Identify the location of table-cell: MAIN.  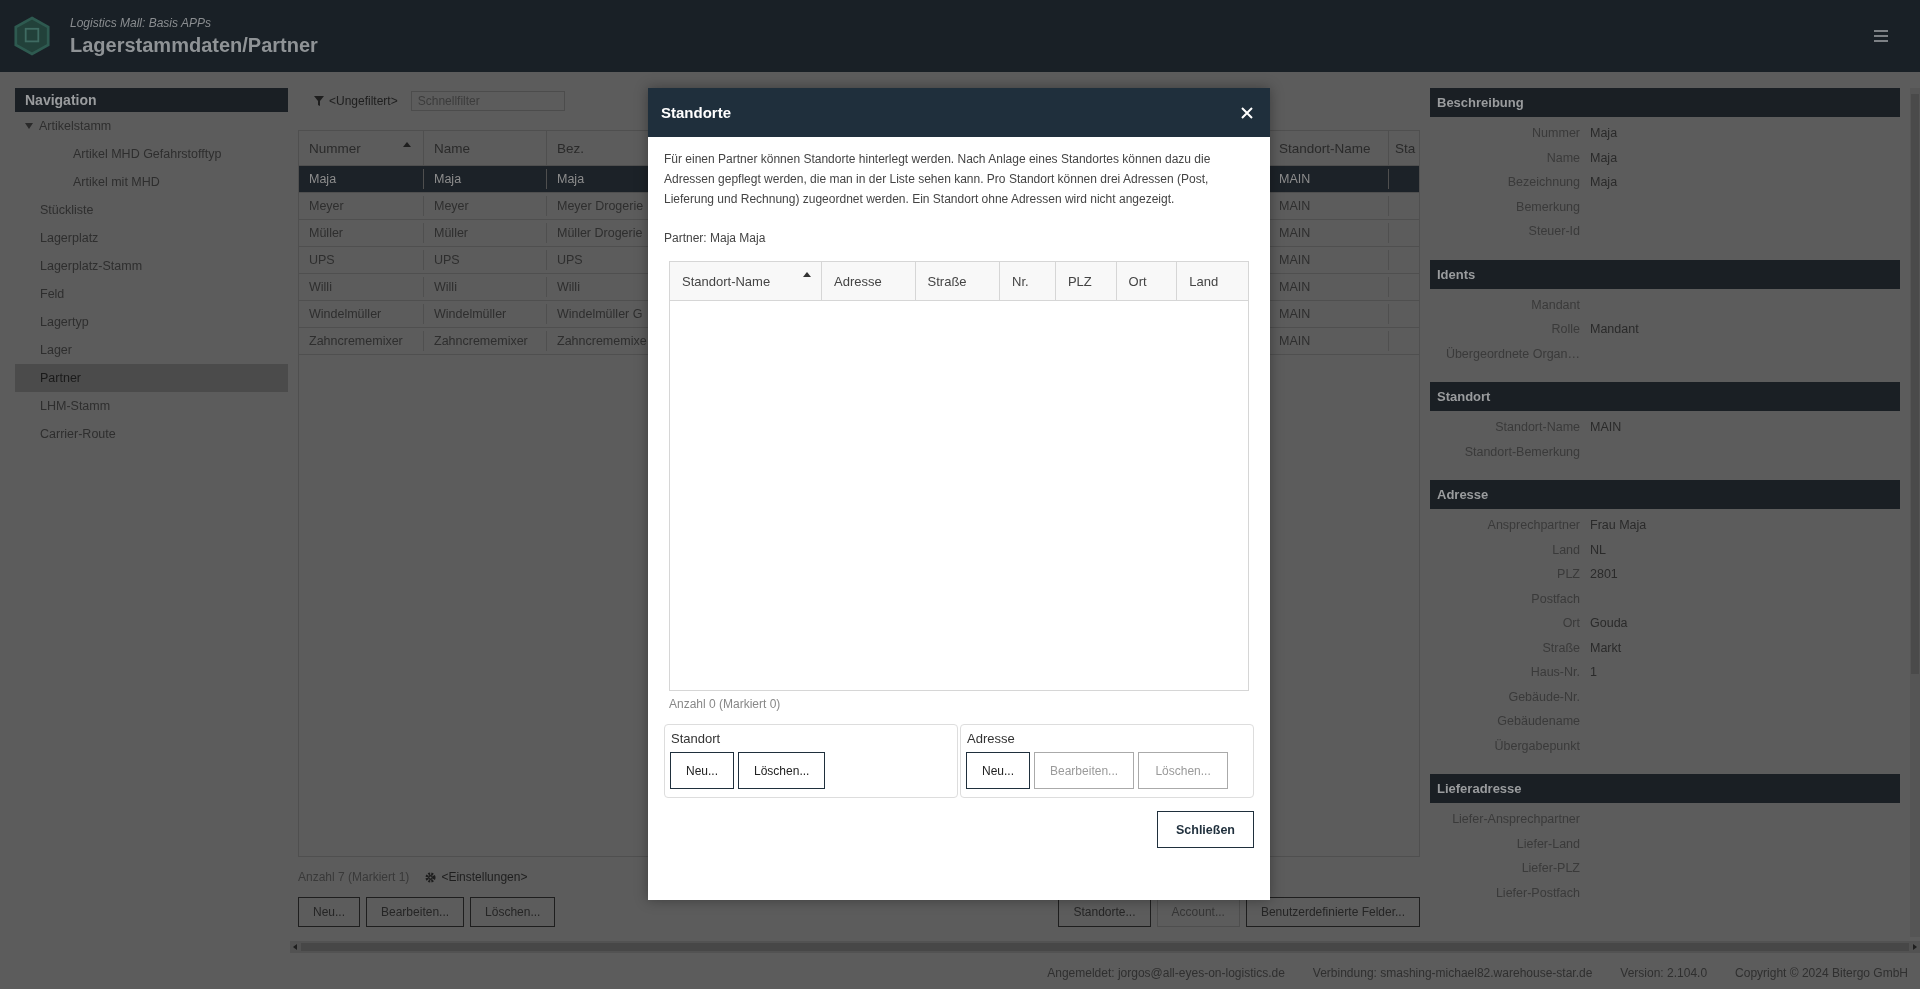
(1295, 179).